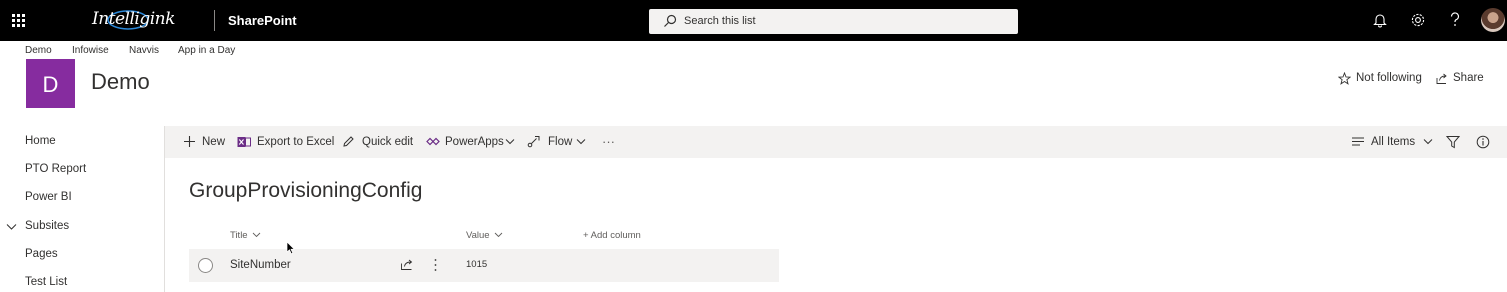 The image size is (1507, 292). Describe the element at coordinates (41, 254) in the screenshot. I see `nav-item-pages: Pages` at that location.